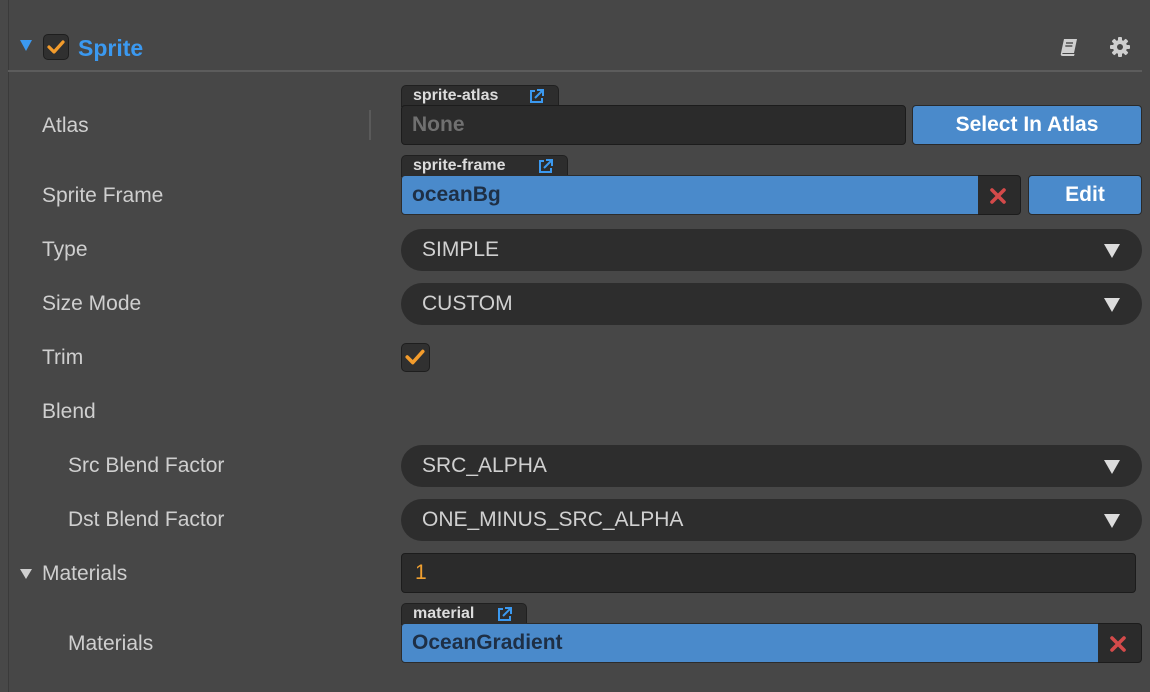 This screenshot has width=1150, height=692. I want to click on book-icon, so click(1069, 49).